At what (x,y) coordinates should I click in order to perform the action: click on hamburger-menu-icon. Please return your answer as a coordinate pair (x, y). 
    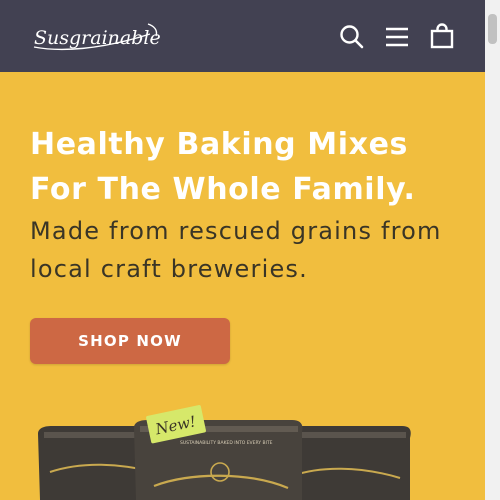
    Looking at the image, I should click on (397, 37).